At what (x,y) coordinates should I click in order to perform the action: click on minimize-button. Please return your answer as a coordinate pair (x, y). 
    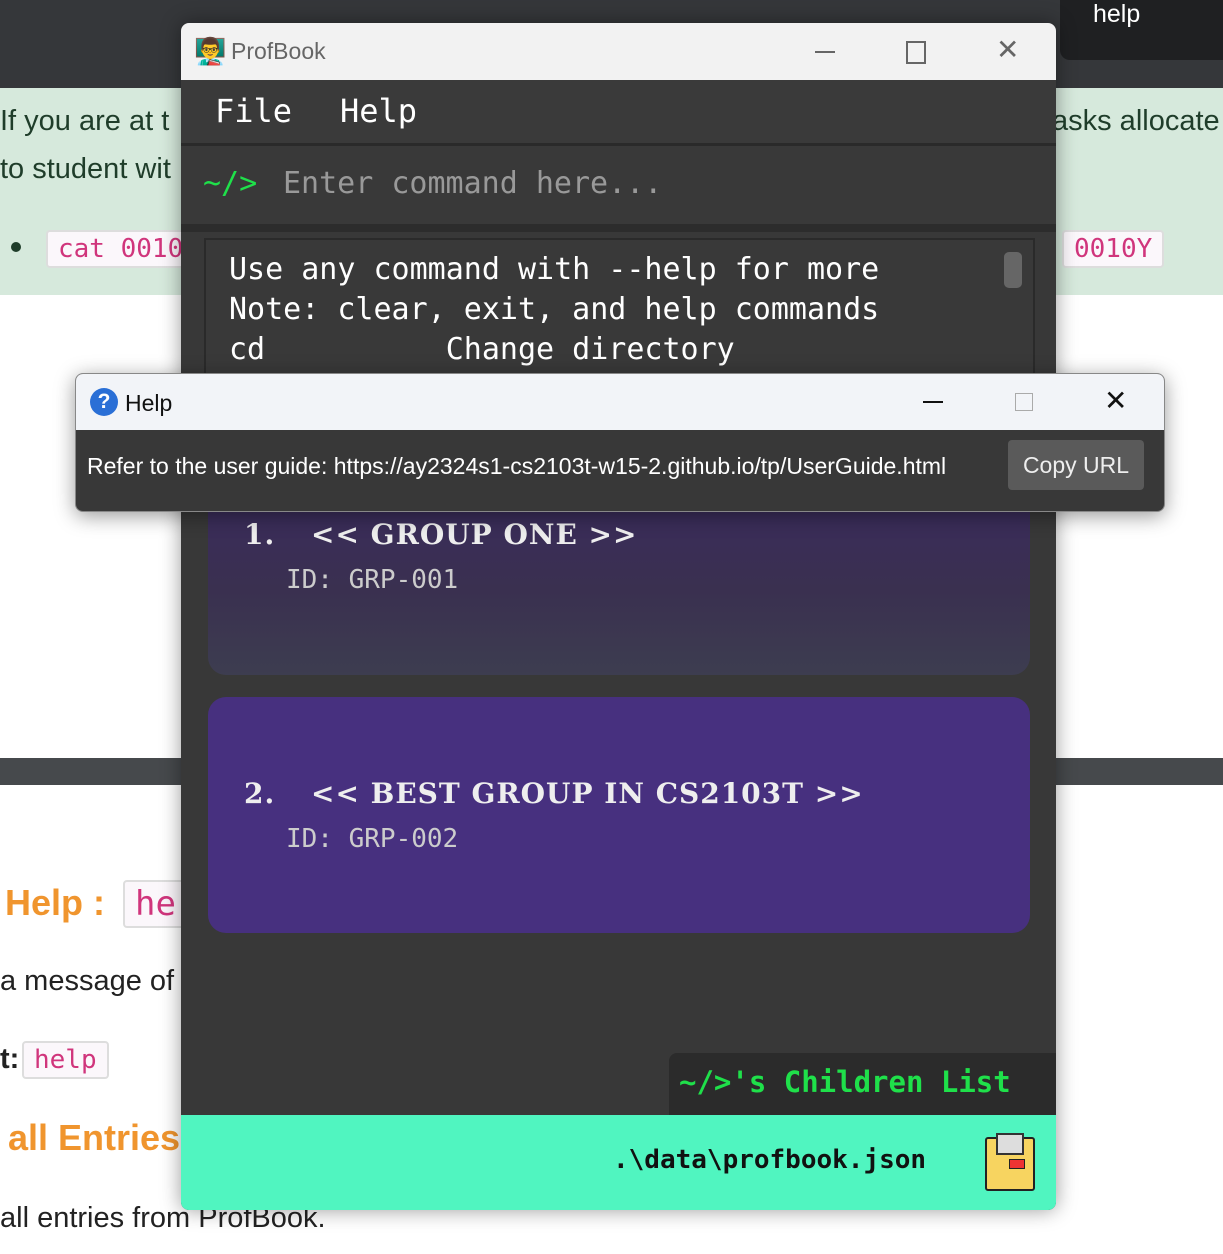
    Looking at the image, I should click on (825, 52).